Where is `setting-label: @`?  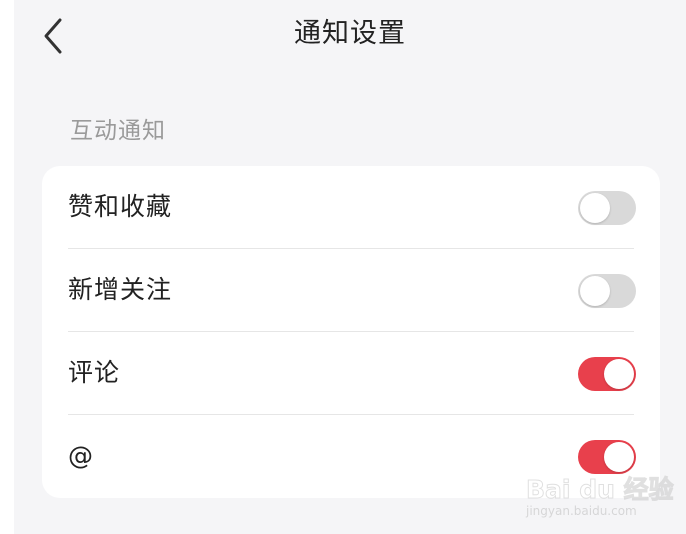 setting-label: @ is located at coordinates (81, 455).